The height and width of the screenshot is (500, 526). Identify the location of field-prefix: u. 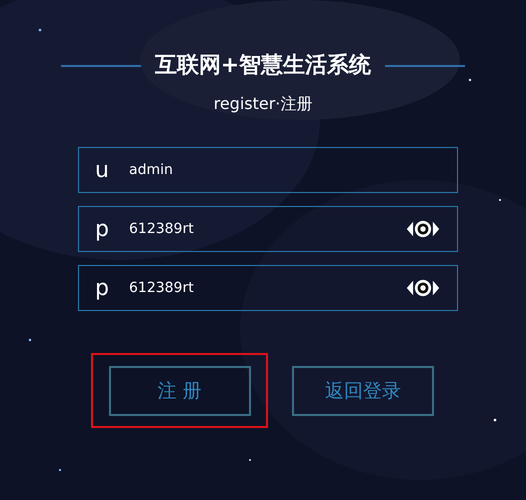
(102, 170).